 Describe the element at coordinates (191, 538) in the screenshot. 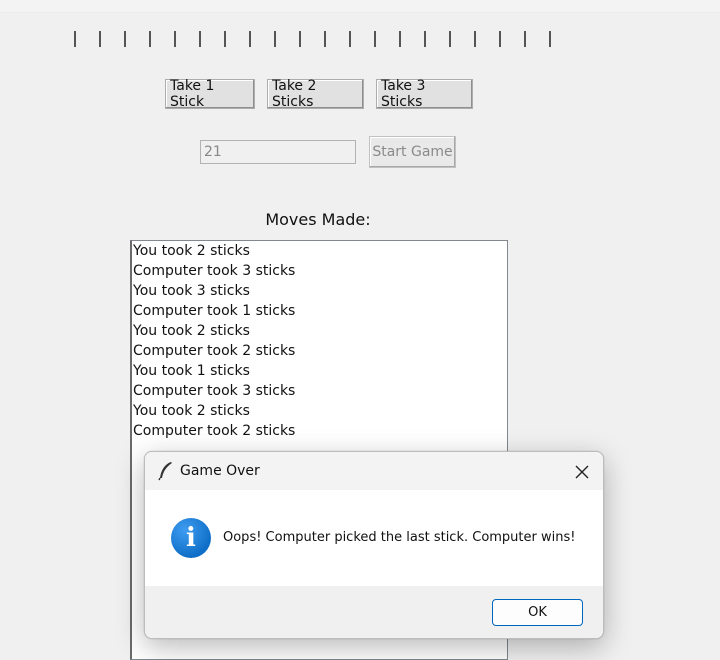

I see `info-icon: i` at that location.